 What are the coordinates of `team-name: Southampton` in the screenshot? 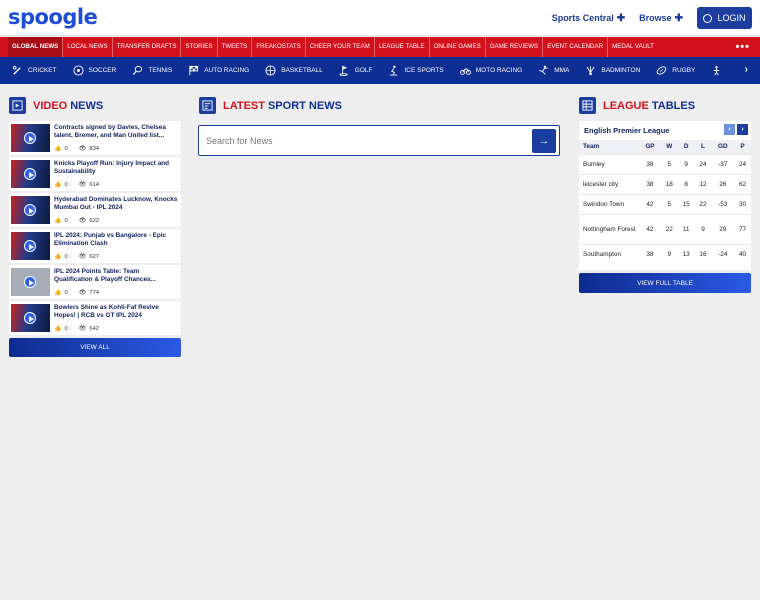 It's located at (609, 253).